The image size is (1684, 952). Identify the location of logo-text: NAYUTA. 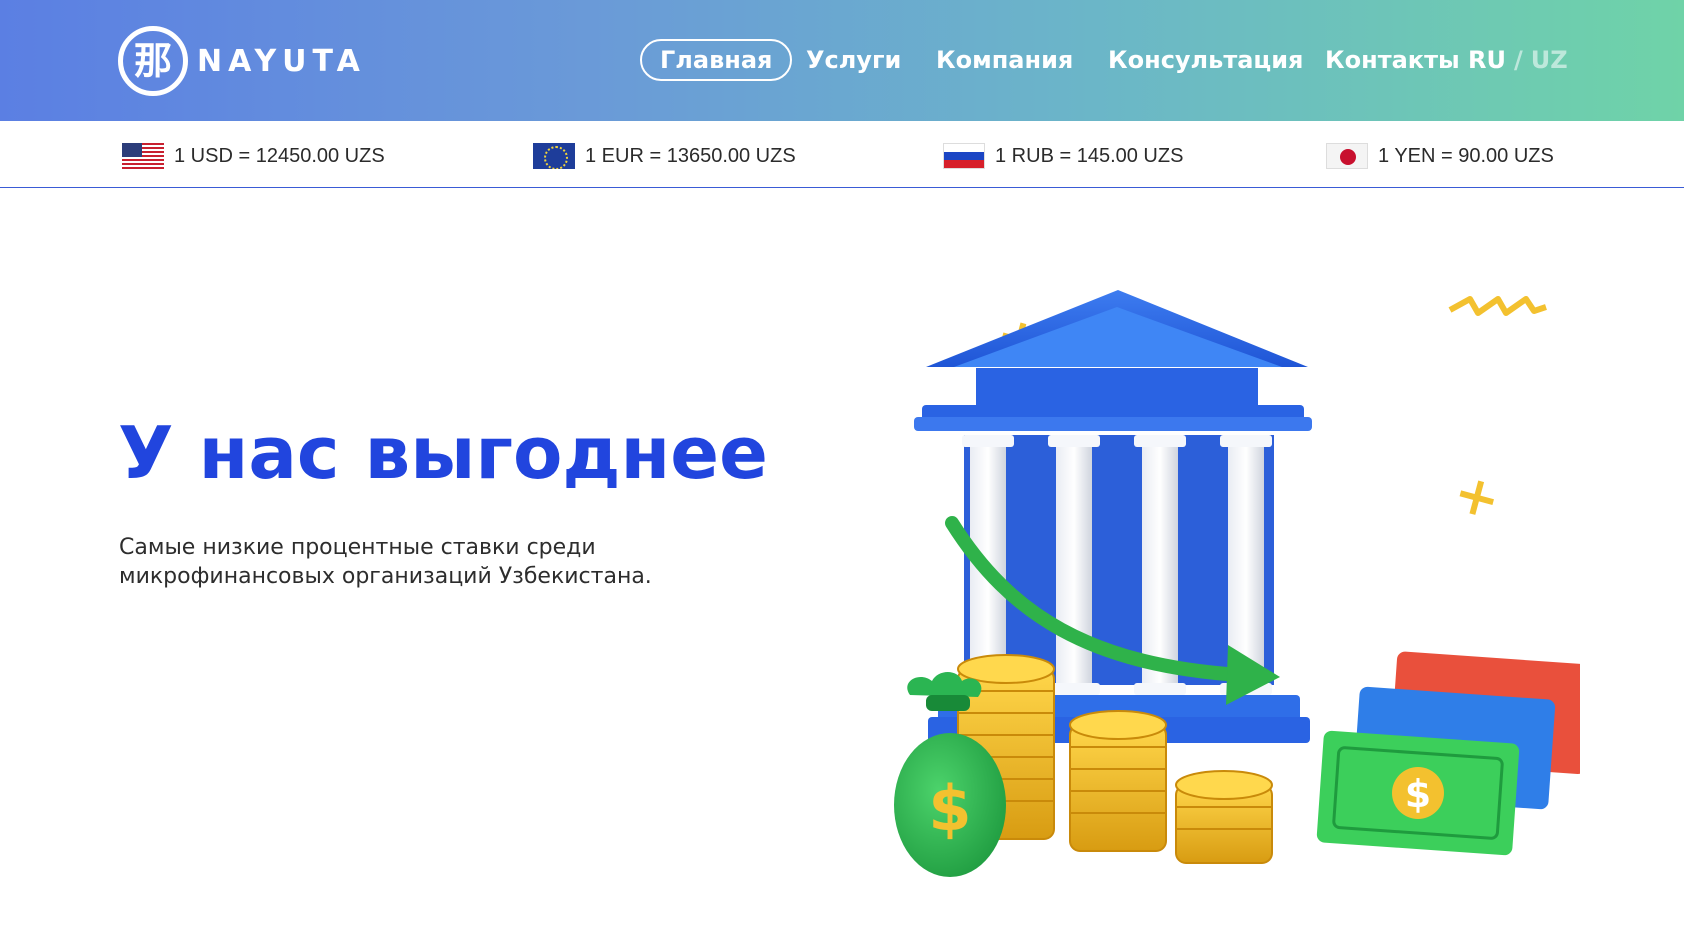
(281, 61).